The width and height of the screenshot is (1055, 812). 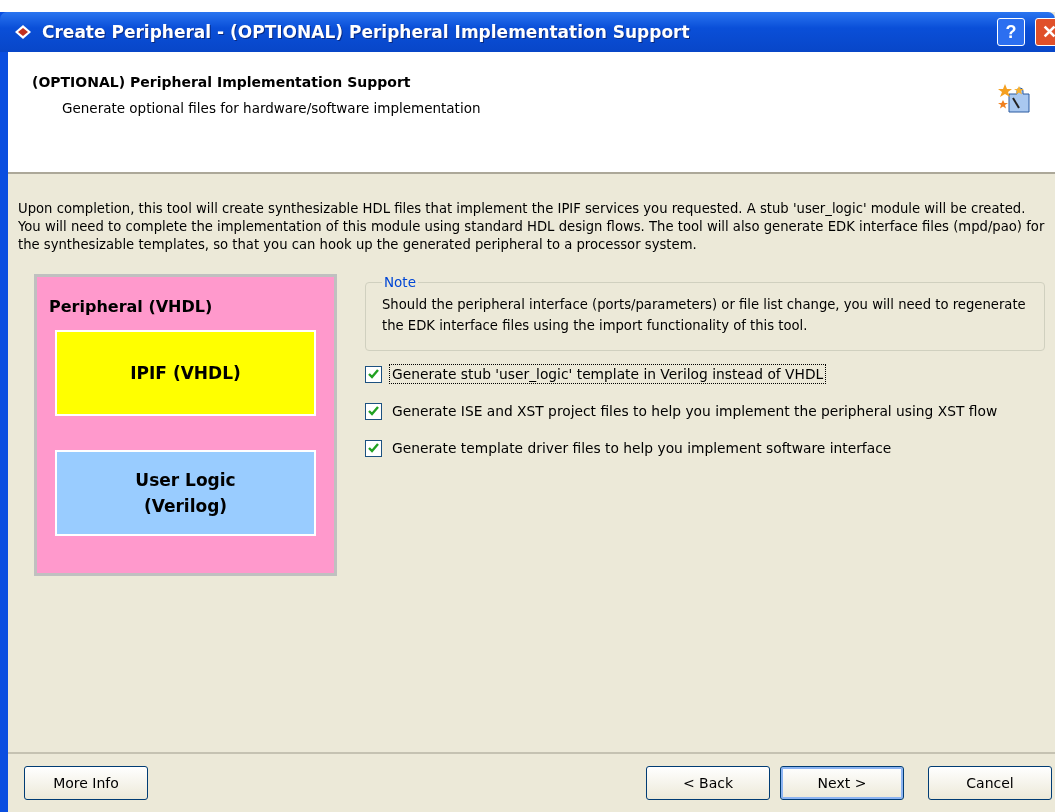 I want to click on app-logo-icon, so click(x=23, y=32).